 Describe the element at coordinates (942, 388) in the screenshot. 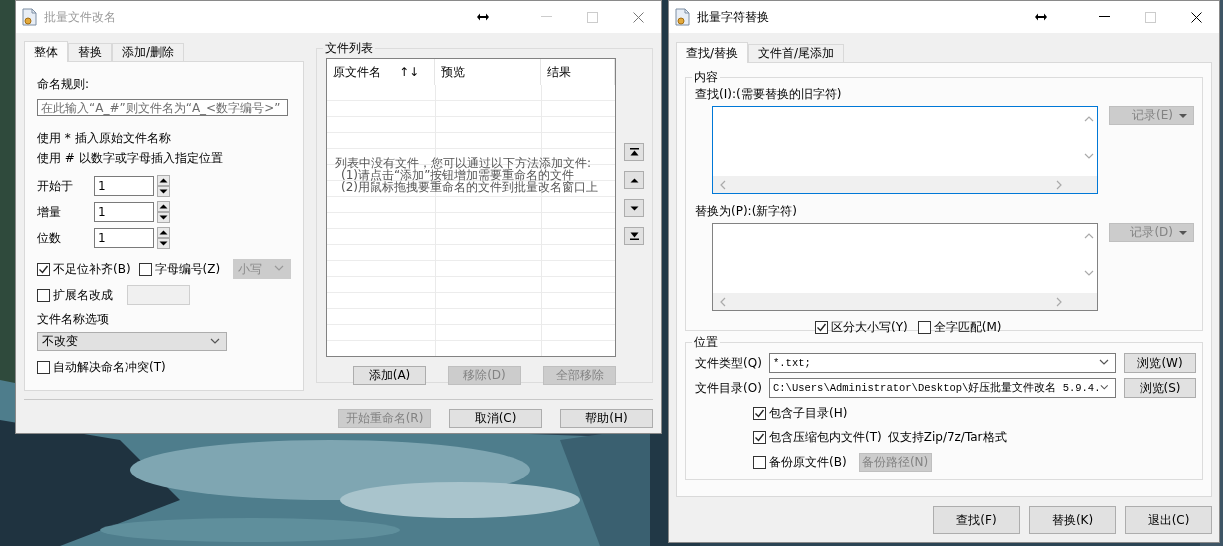

I see `path-combo-box: C:\Users\Administrator\Desktop\好压批量文件改名 5.9.4.` at that location.